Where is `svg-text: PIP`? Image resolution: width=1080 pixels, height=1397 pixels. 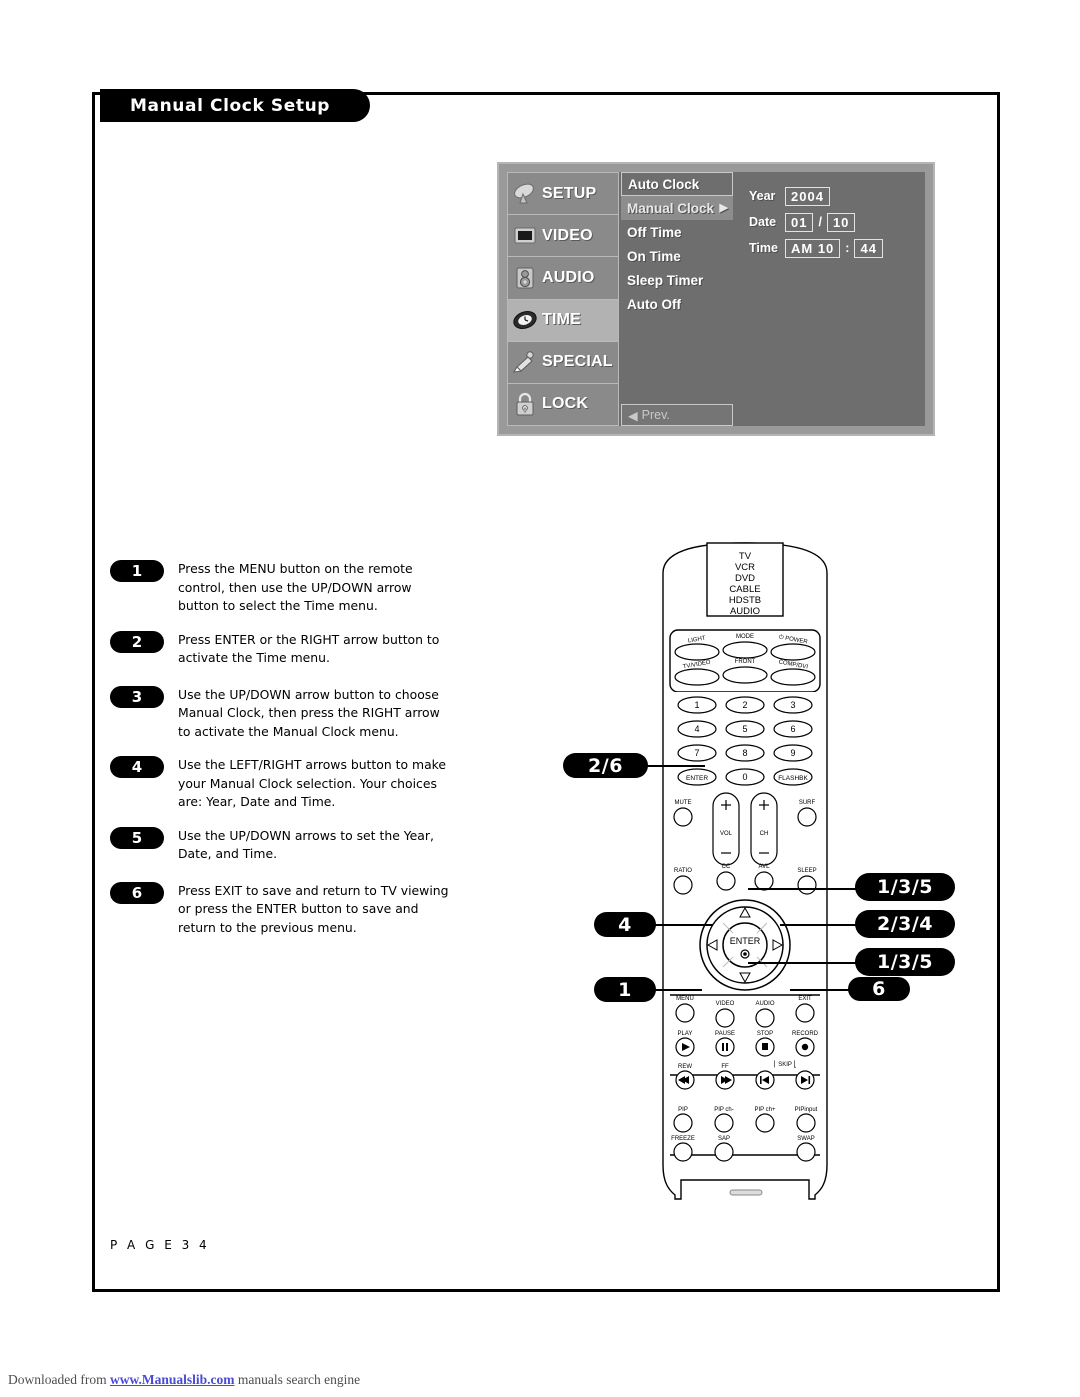 svg-text: PIP is located at coordinates (683, 1110).